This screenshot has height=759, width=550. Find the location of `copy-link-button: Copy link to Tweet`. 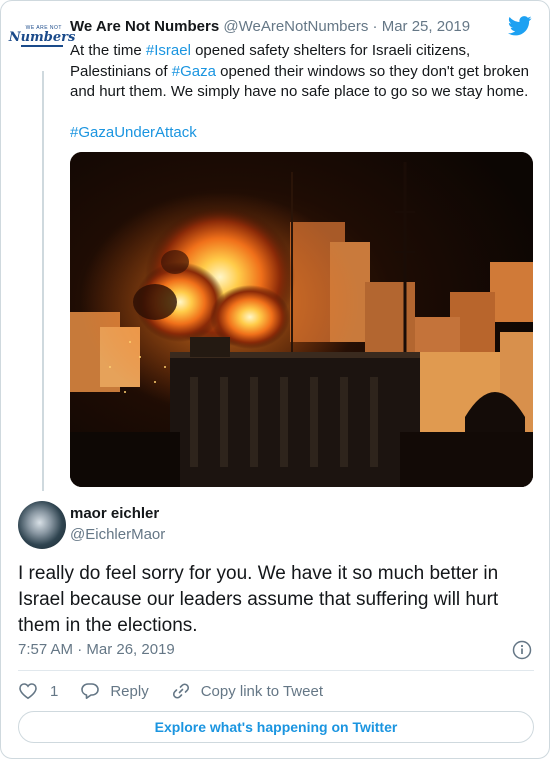

copy-link-button: Copy link to Tweet is located at coordinates (247, 691).